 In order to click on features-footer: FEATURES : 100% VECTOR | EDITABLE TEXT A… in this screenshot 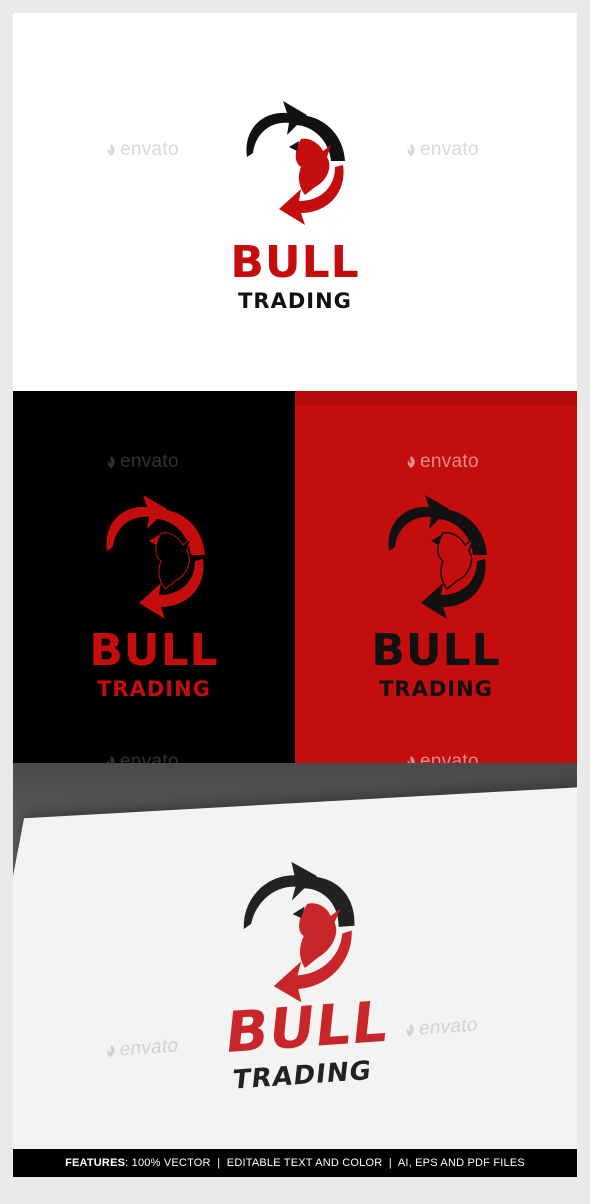, I will do `click(295, 1163)`.